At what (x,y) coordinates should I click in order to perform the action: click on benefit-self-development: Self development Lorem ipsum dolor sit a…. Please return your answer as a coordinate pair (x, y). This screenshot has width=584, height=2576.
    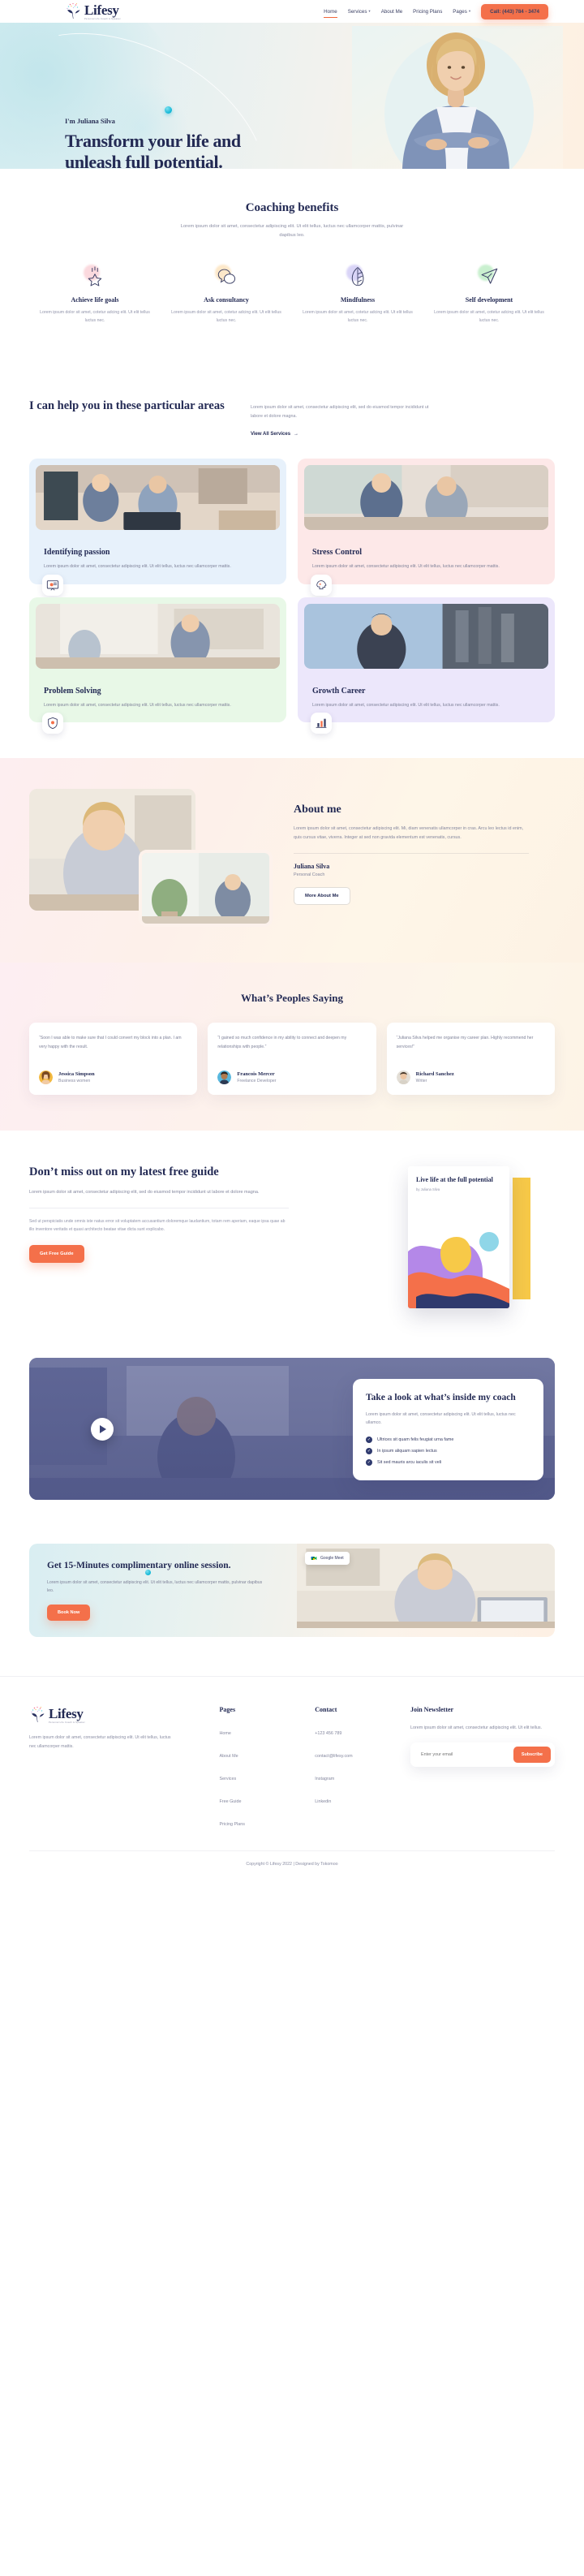
    Looking at the image, I should click on (489, 294).